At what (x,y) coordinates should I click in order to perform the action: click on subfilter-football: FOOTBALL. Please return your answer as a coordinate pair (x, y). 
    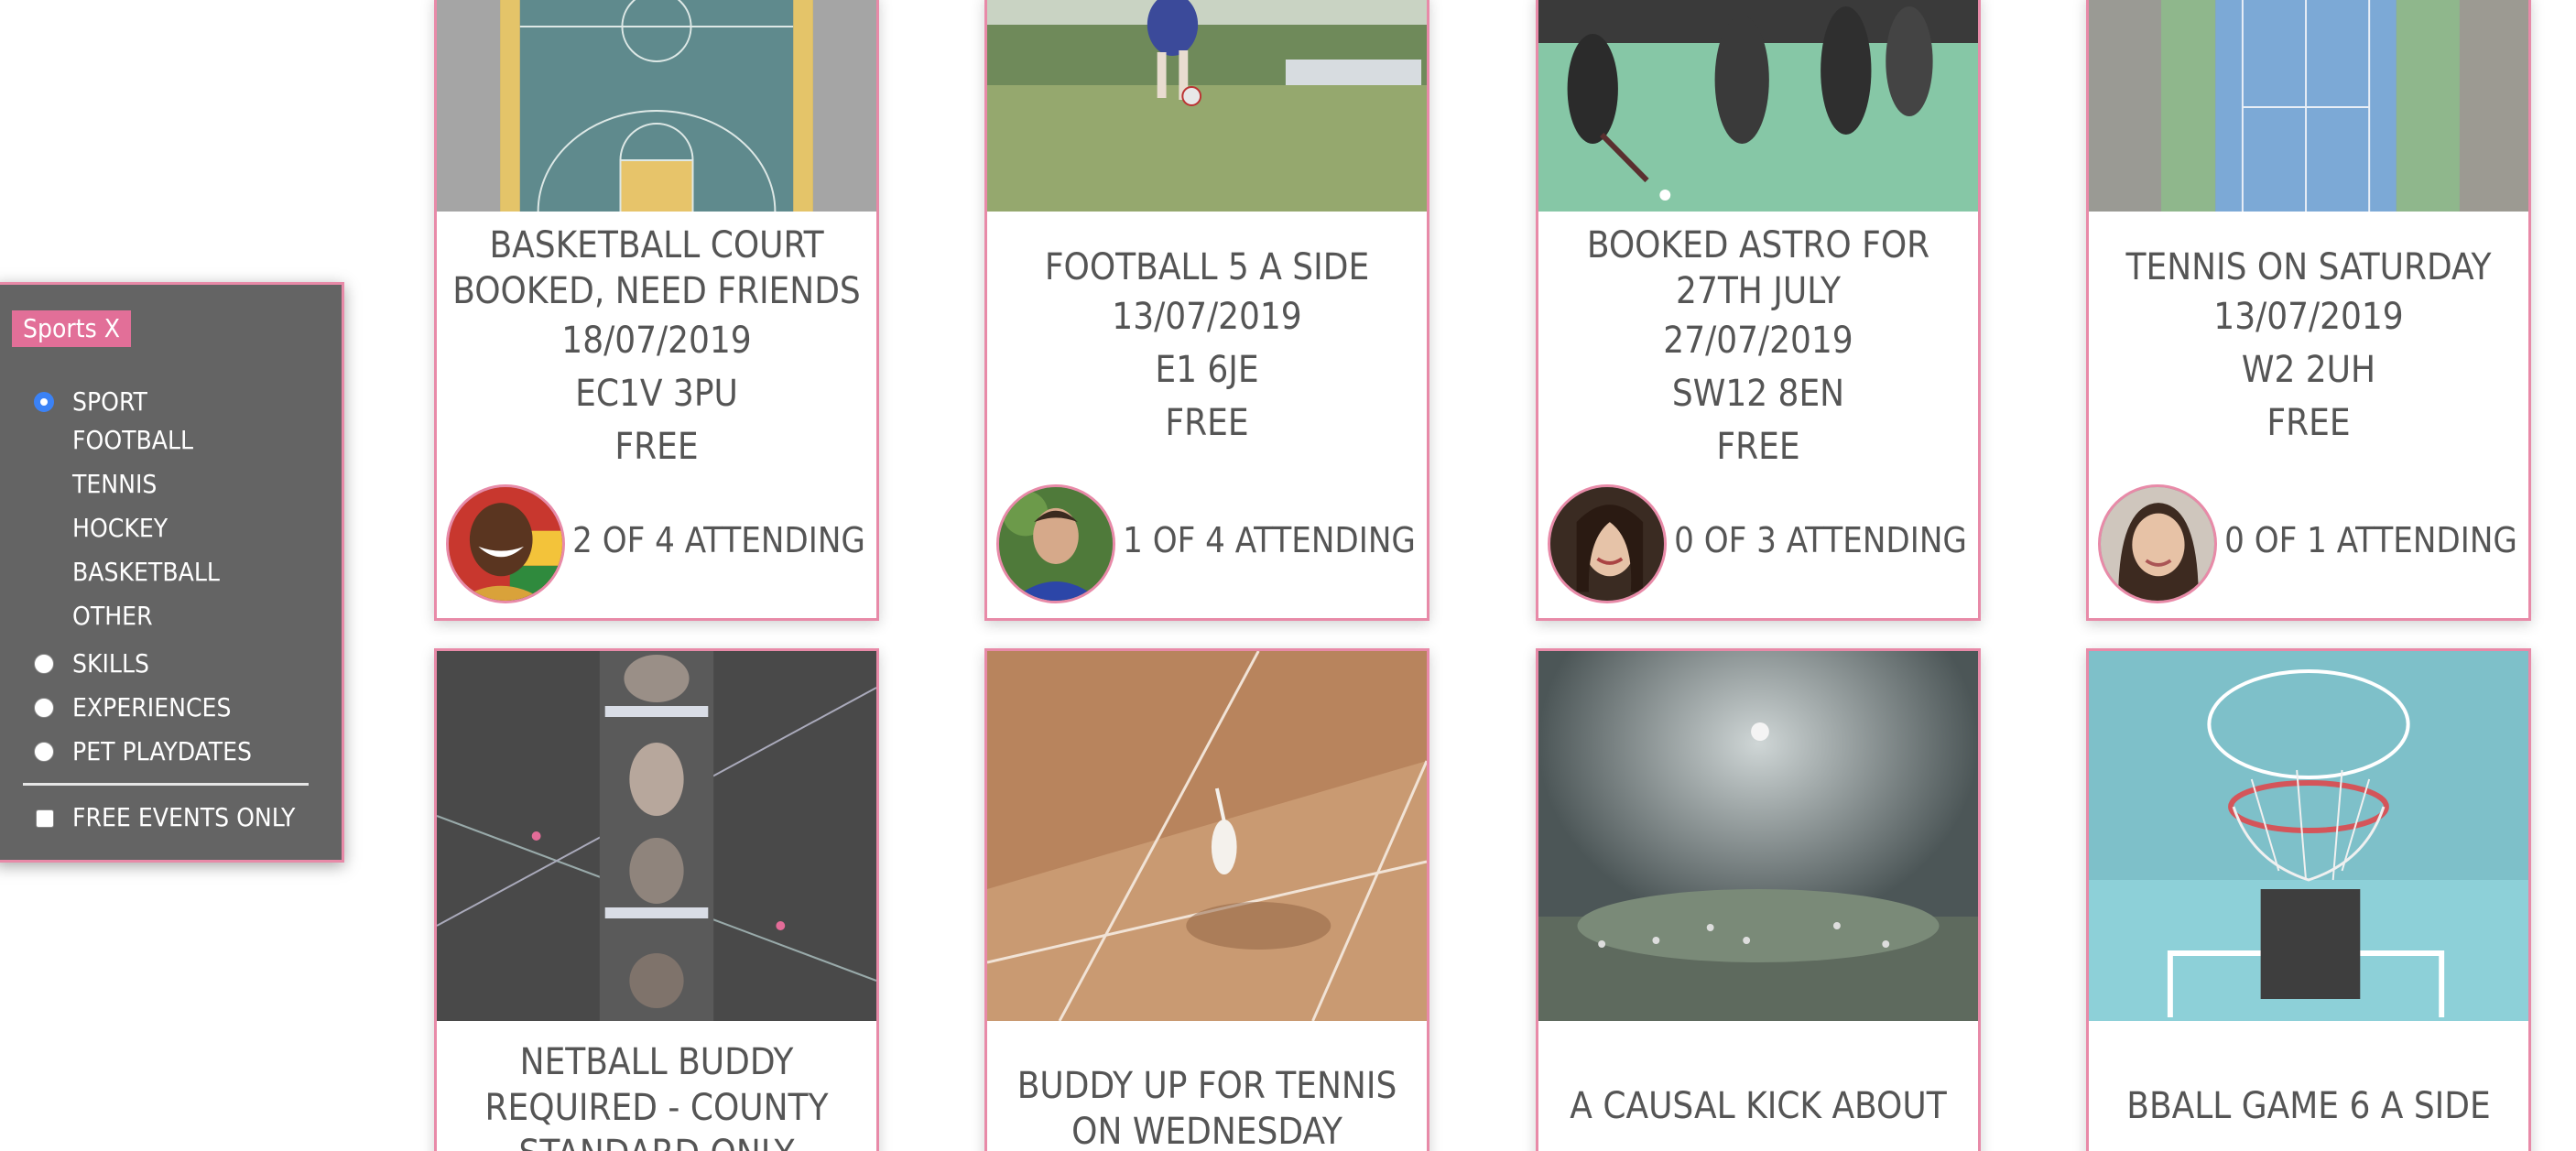
    Looking at the image, I should click on (171, 441).